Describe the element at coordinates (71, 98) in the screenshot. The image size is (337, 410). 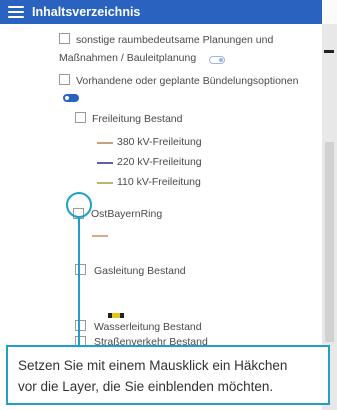
I see `visibility-toggle-buendelungsoptionen` at that location.